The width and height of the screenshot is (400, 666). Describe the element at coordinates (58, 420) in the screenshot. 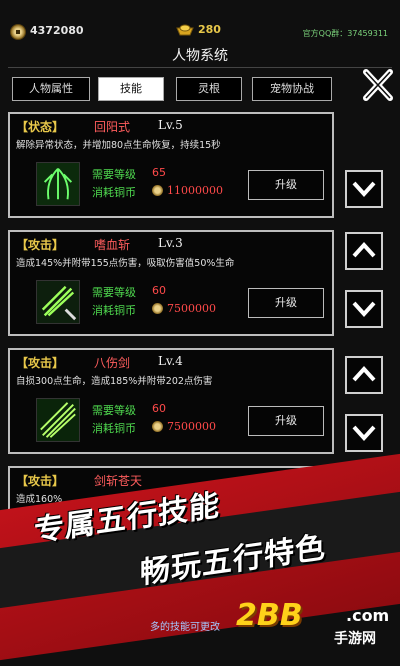

I see `skill-blade-icon` at that location.